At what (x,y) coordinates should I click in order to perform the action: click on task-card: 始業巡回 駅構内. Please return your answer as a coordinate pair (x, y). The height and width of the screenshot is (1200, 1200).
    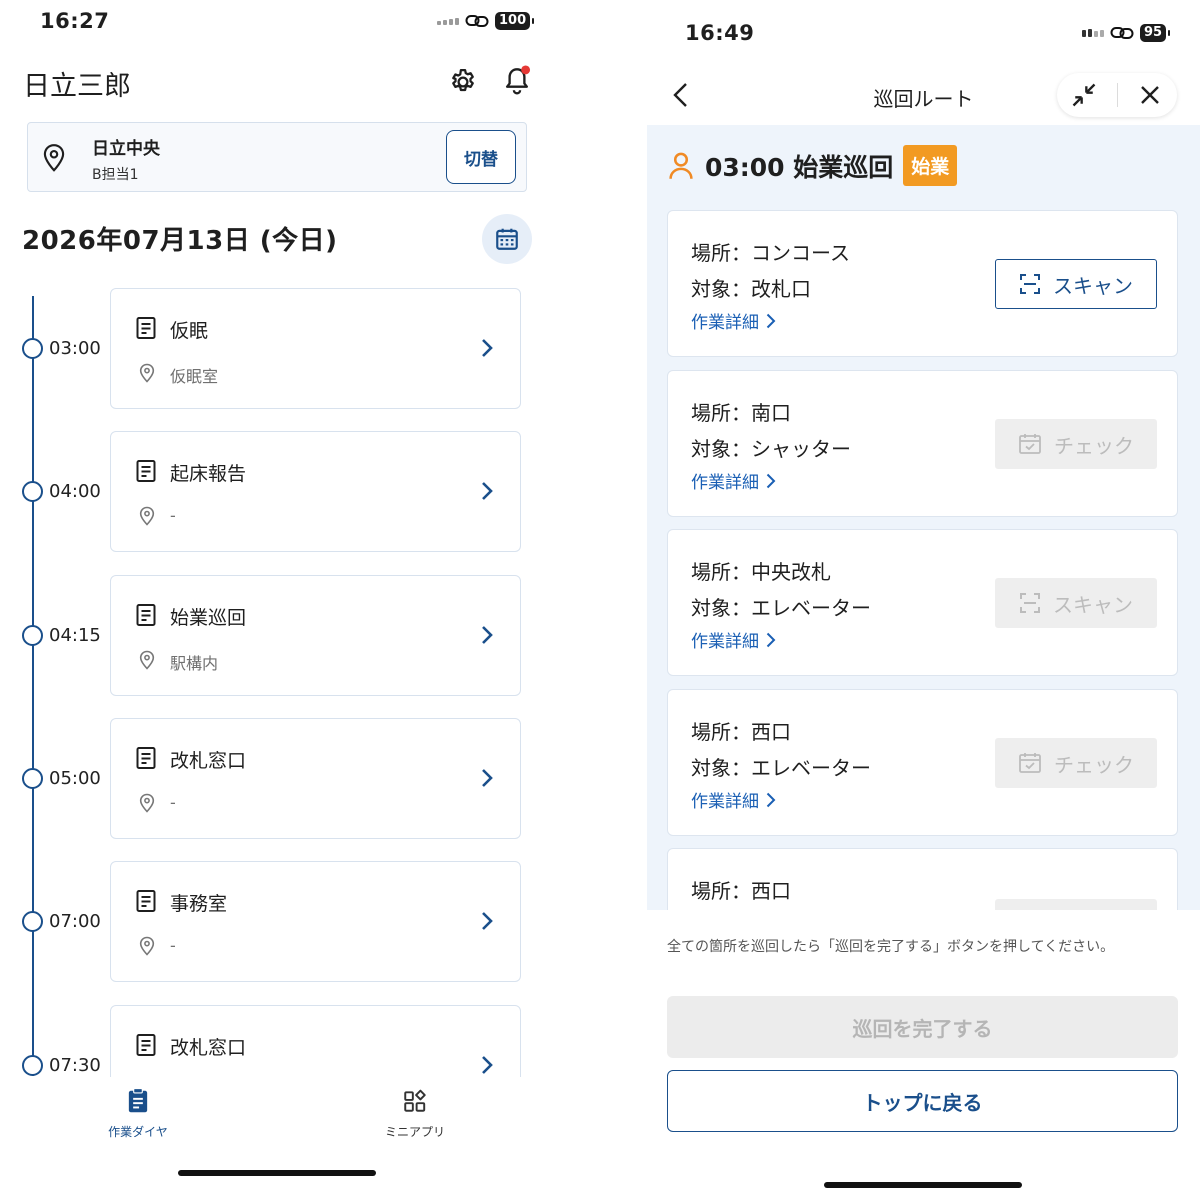
    Looking at the image, I should click on (315, 635).